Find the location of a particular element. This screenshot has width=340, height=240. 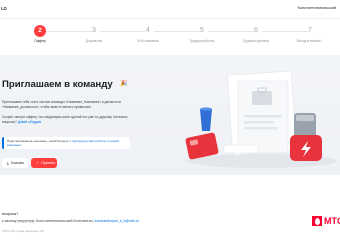

step-offer: 2 Оффер is located at coordinates (40, 34).